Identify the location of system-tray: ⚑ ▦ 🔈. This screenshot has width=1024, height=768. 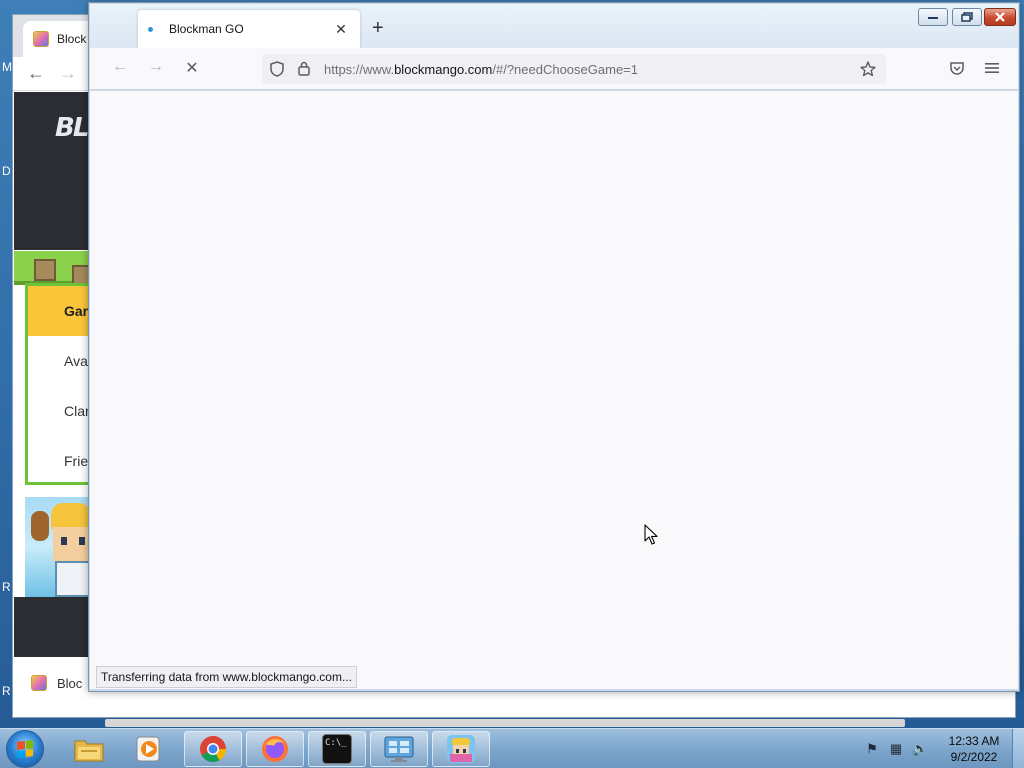
(896, 749).